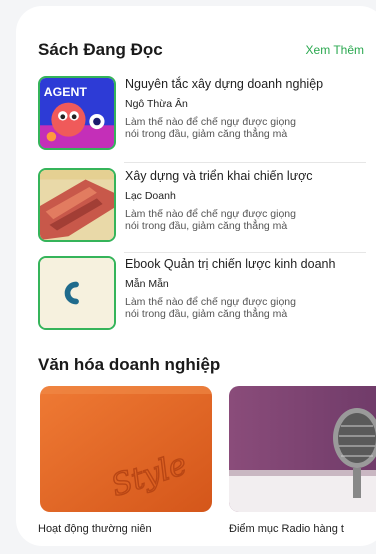 This screenshot has width=376, height=554. What do you see at coordinates (302, 449) in the screenshot?
I see `culture-tile-radio` at bounding box center [302, 449].